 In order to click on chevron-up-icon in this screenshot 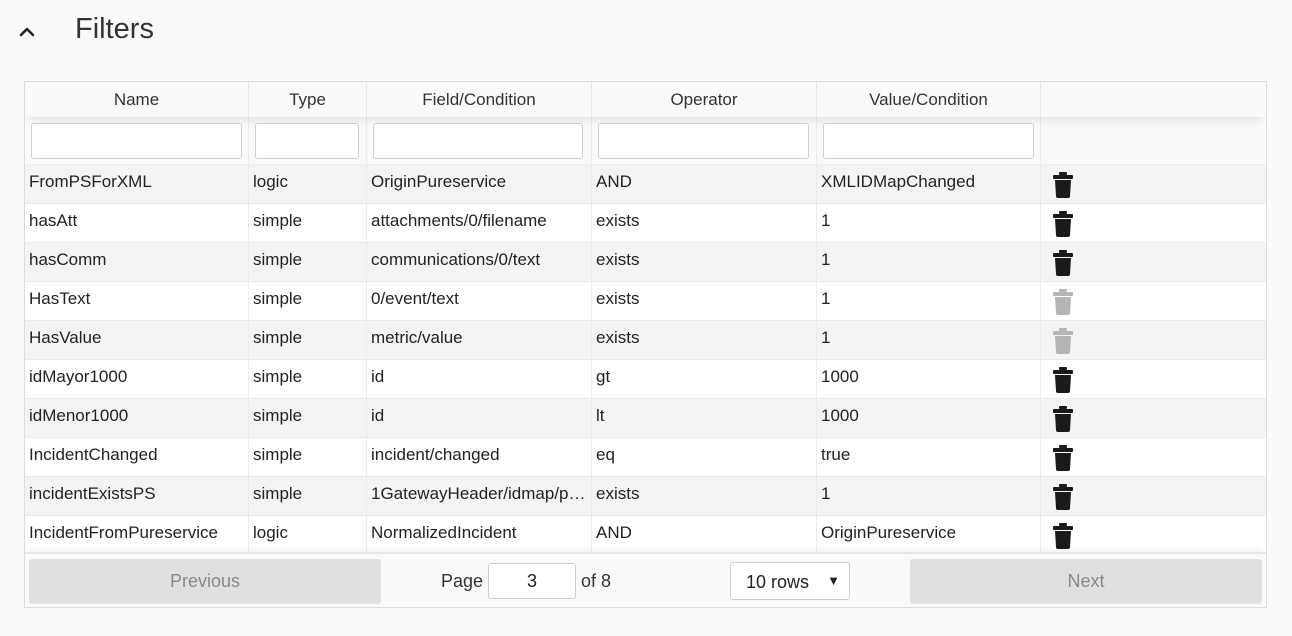, I will do `click(27, 32)`.